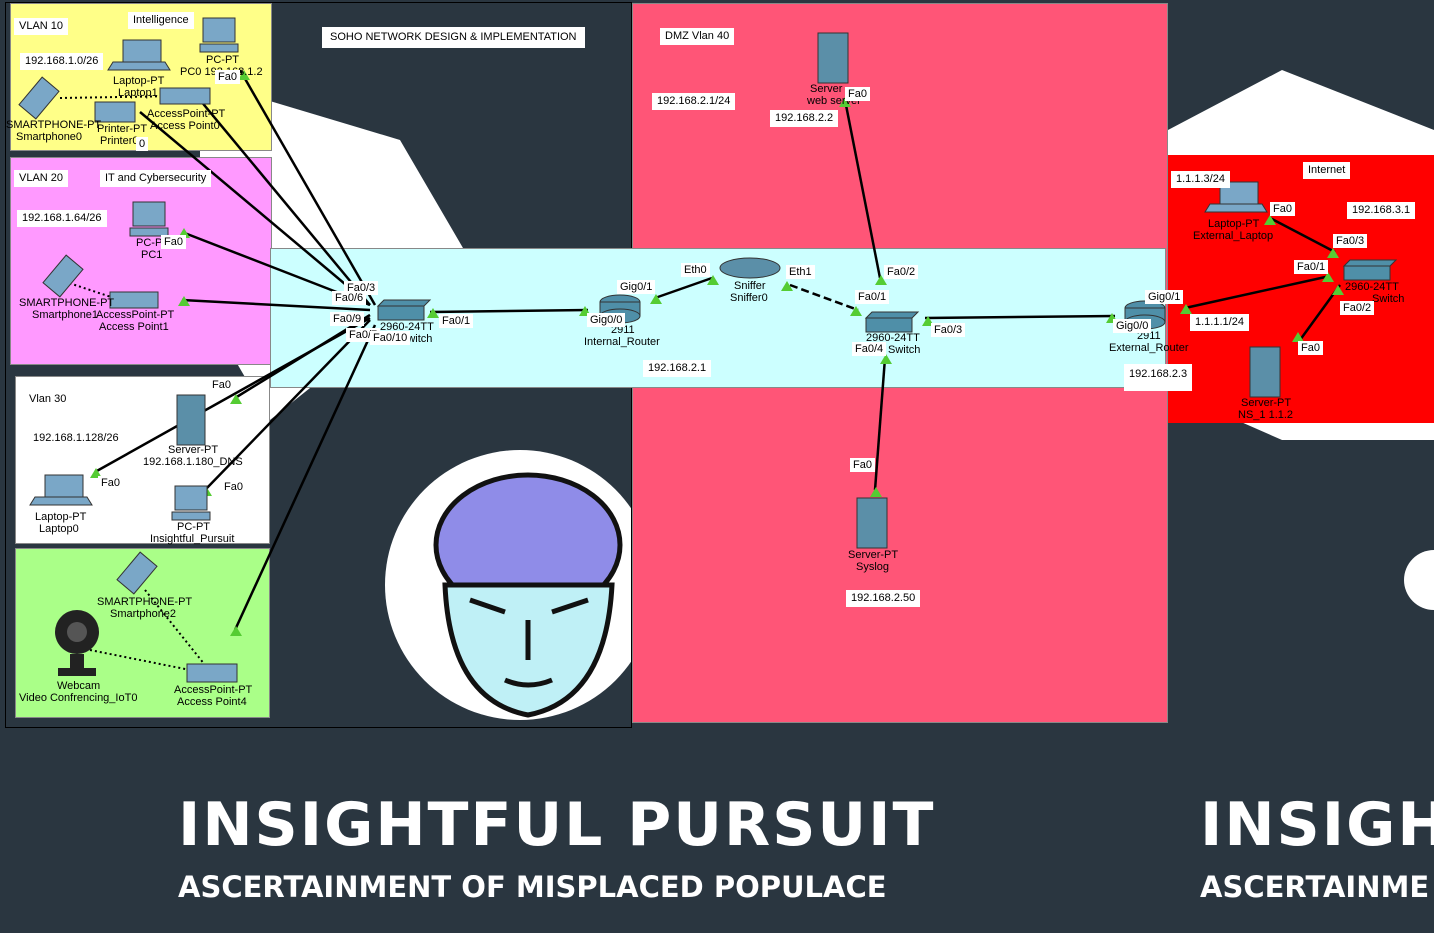 Image resolution: width=1434 pixels, height=933 pixels. I want to click on ext-router-ip: 192.168.2.3, so click(1158, 377).